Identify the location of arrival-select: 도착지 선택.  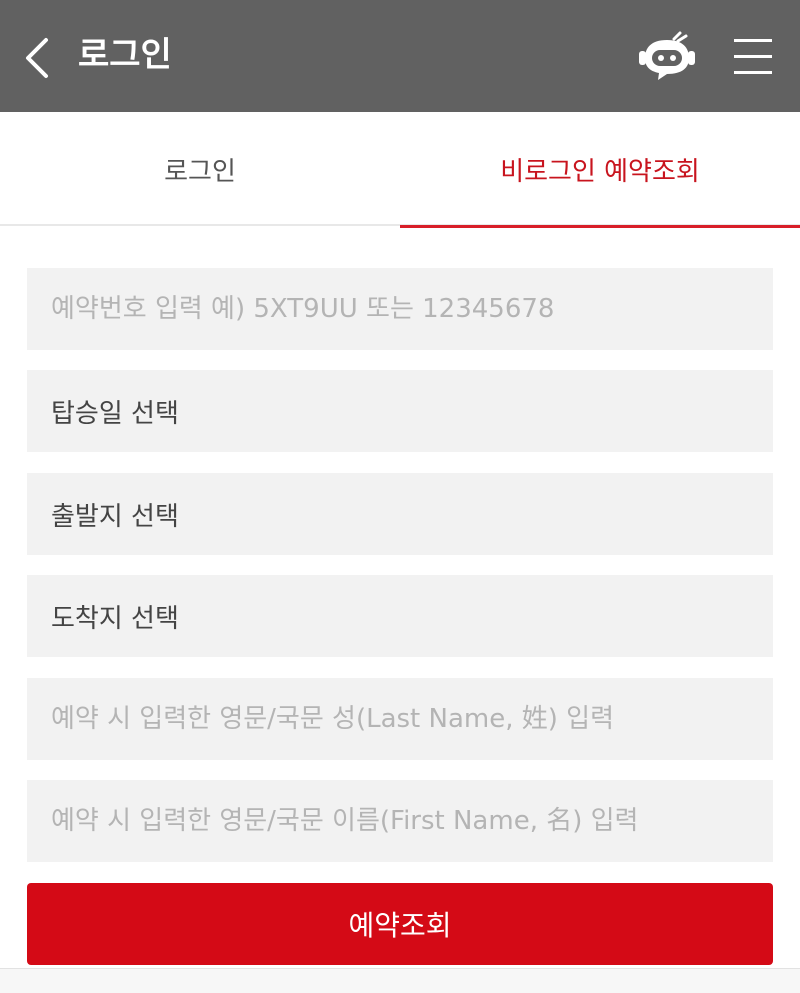
(400, 616).